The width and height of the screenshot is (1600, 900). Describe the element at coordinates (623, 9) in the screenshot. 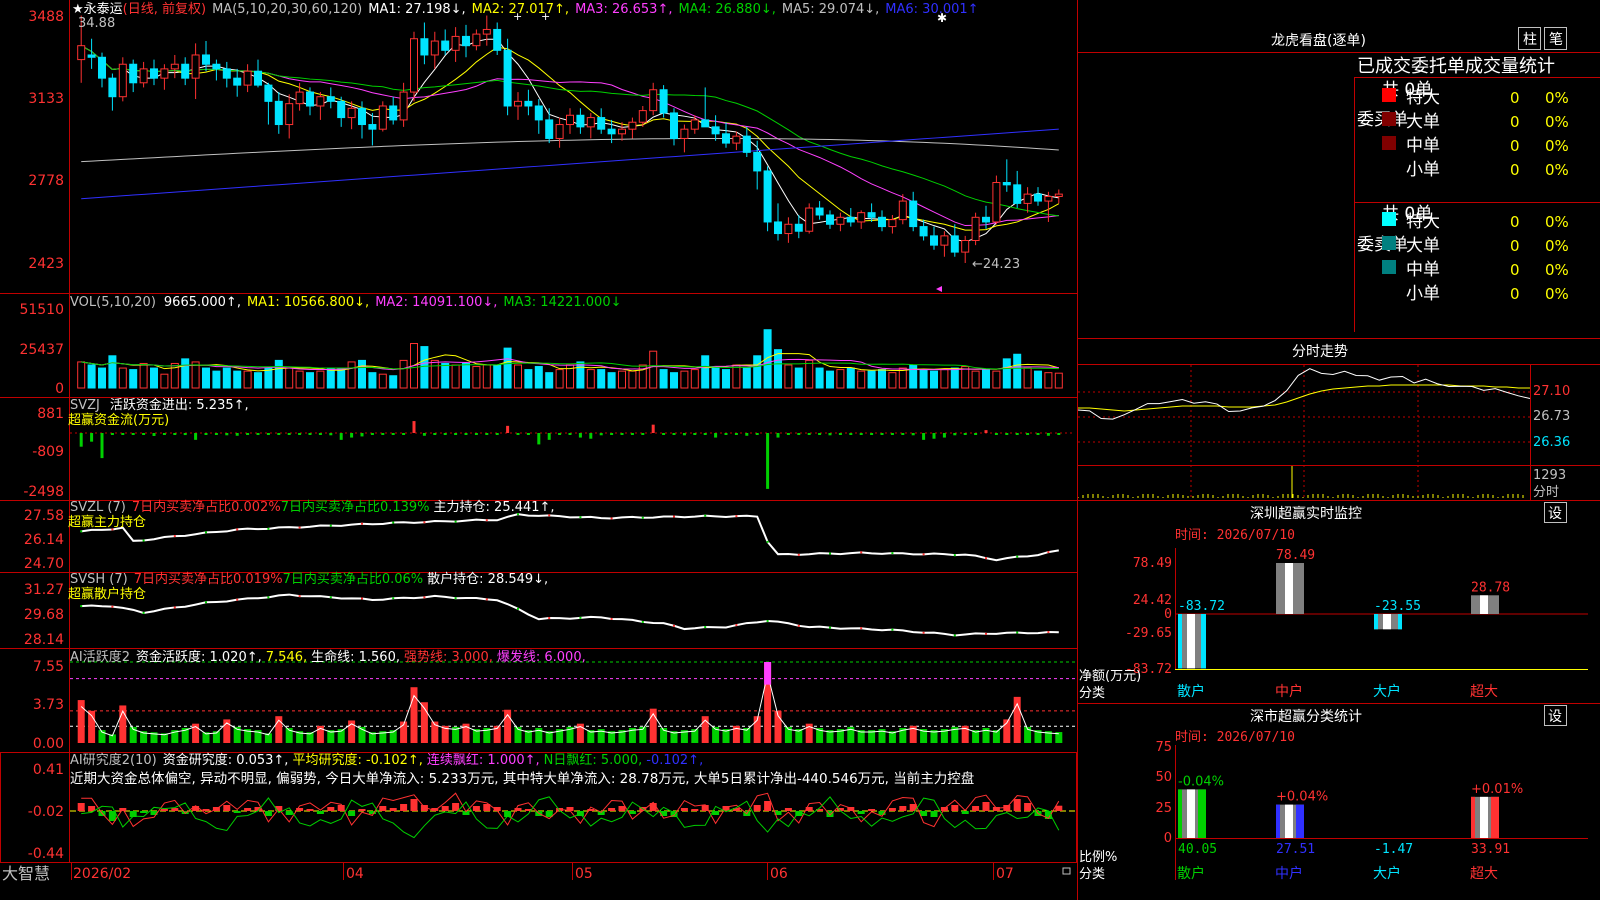

I see `ma3-value: MA3: 26.653↑,` at that location.